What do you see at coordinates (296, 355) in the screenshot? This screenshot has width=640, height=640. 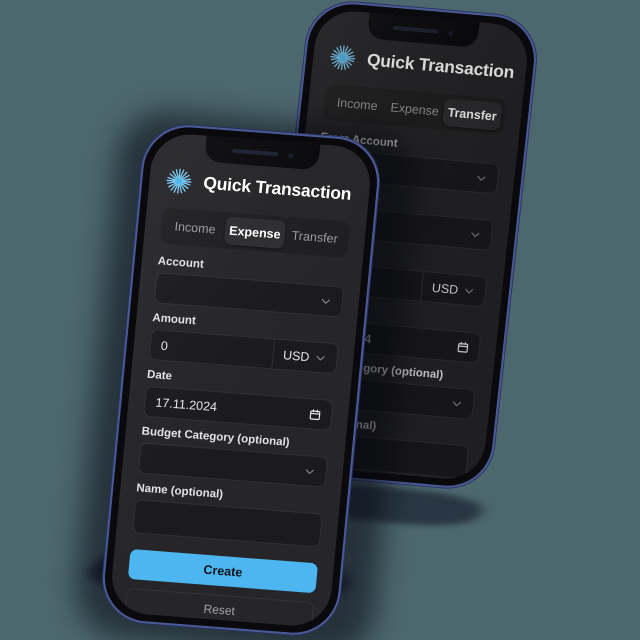 I see `front-currency-value: USD` at bounding box center [296, 355].